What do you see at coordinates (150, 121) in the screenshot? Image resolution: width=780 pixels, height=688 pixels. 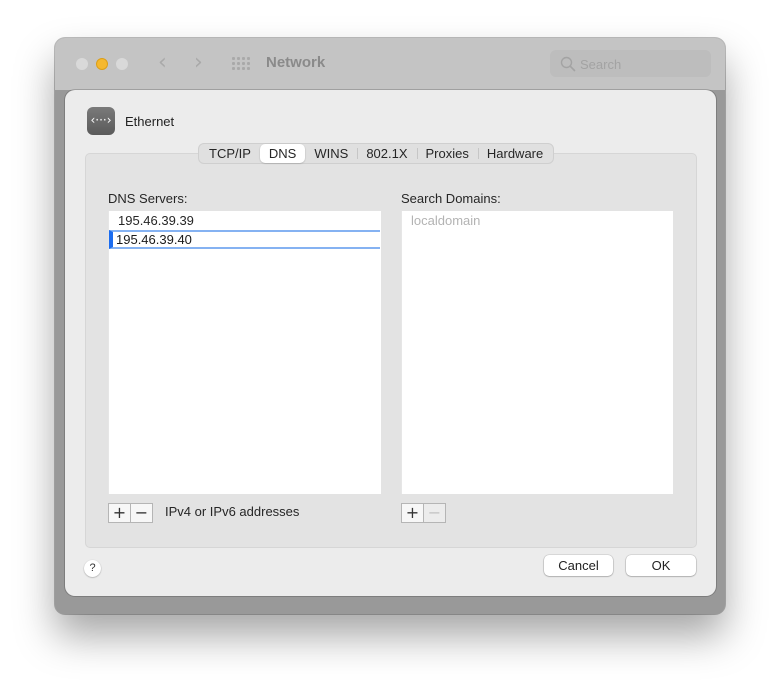 I see `interface-name: Ethernet` at bounding box center [150, 121].